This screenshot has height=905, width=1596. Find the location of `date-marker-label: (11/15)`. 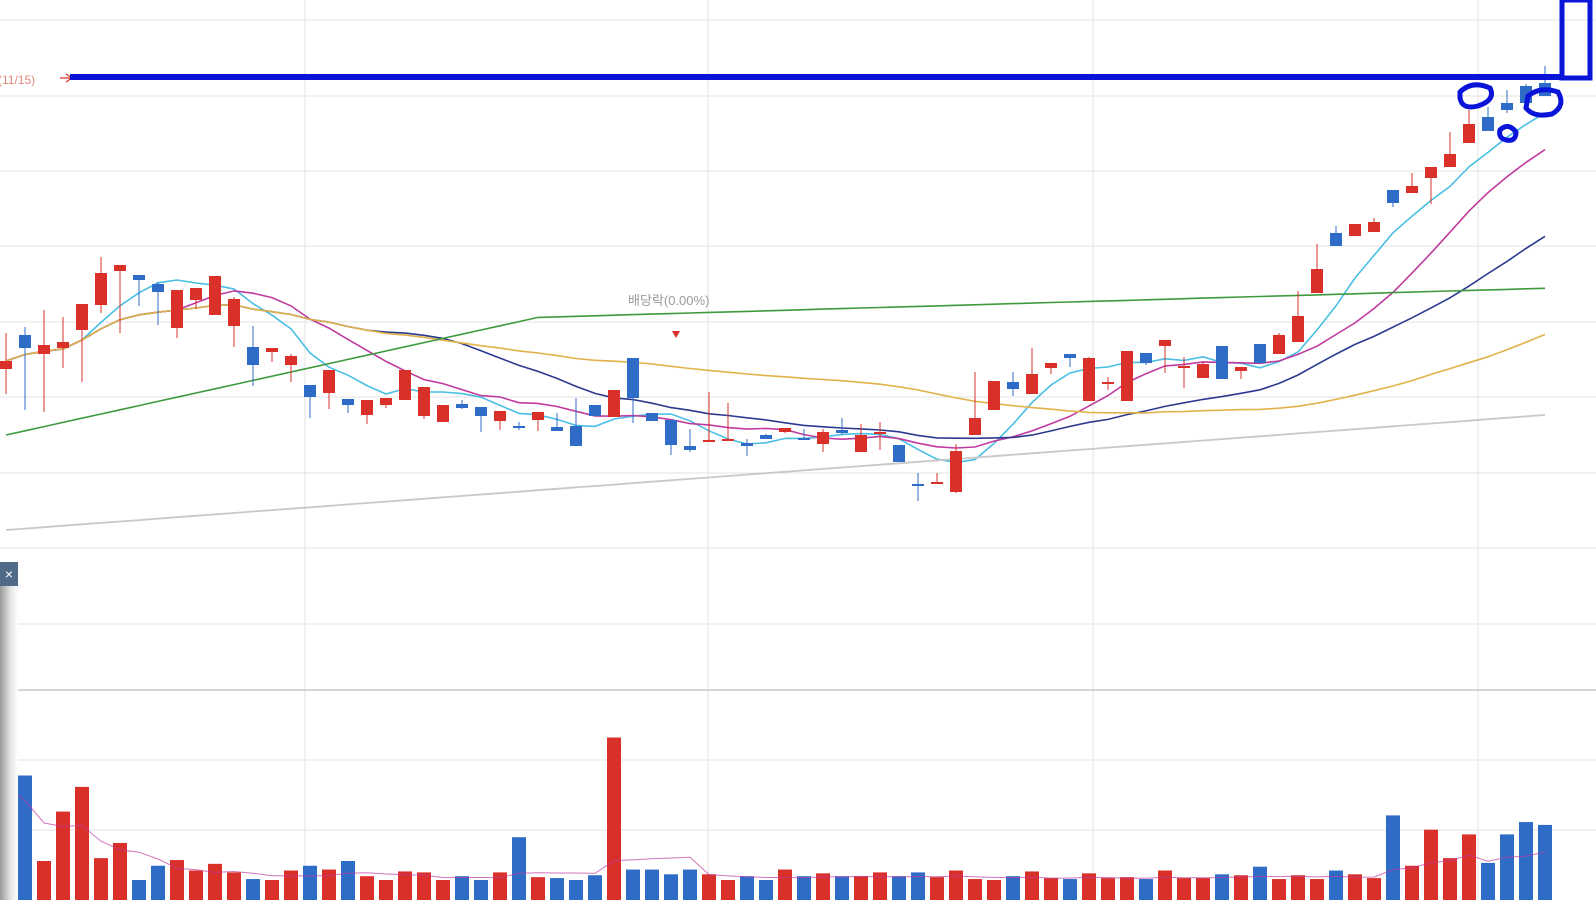

date-marker-label: (11/15) is located at coordinates (17, 80).